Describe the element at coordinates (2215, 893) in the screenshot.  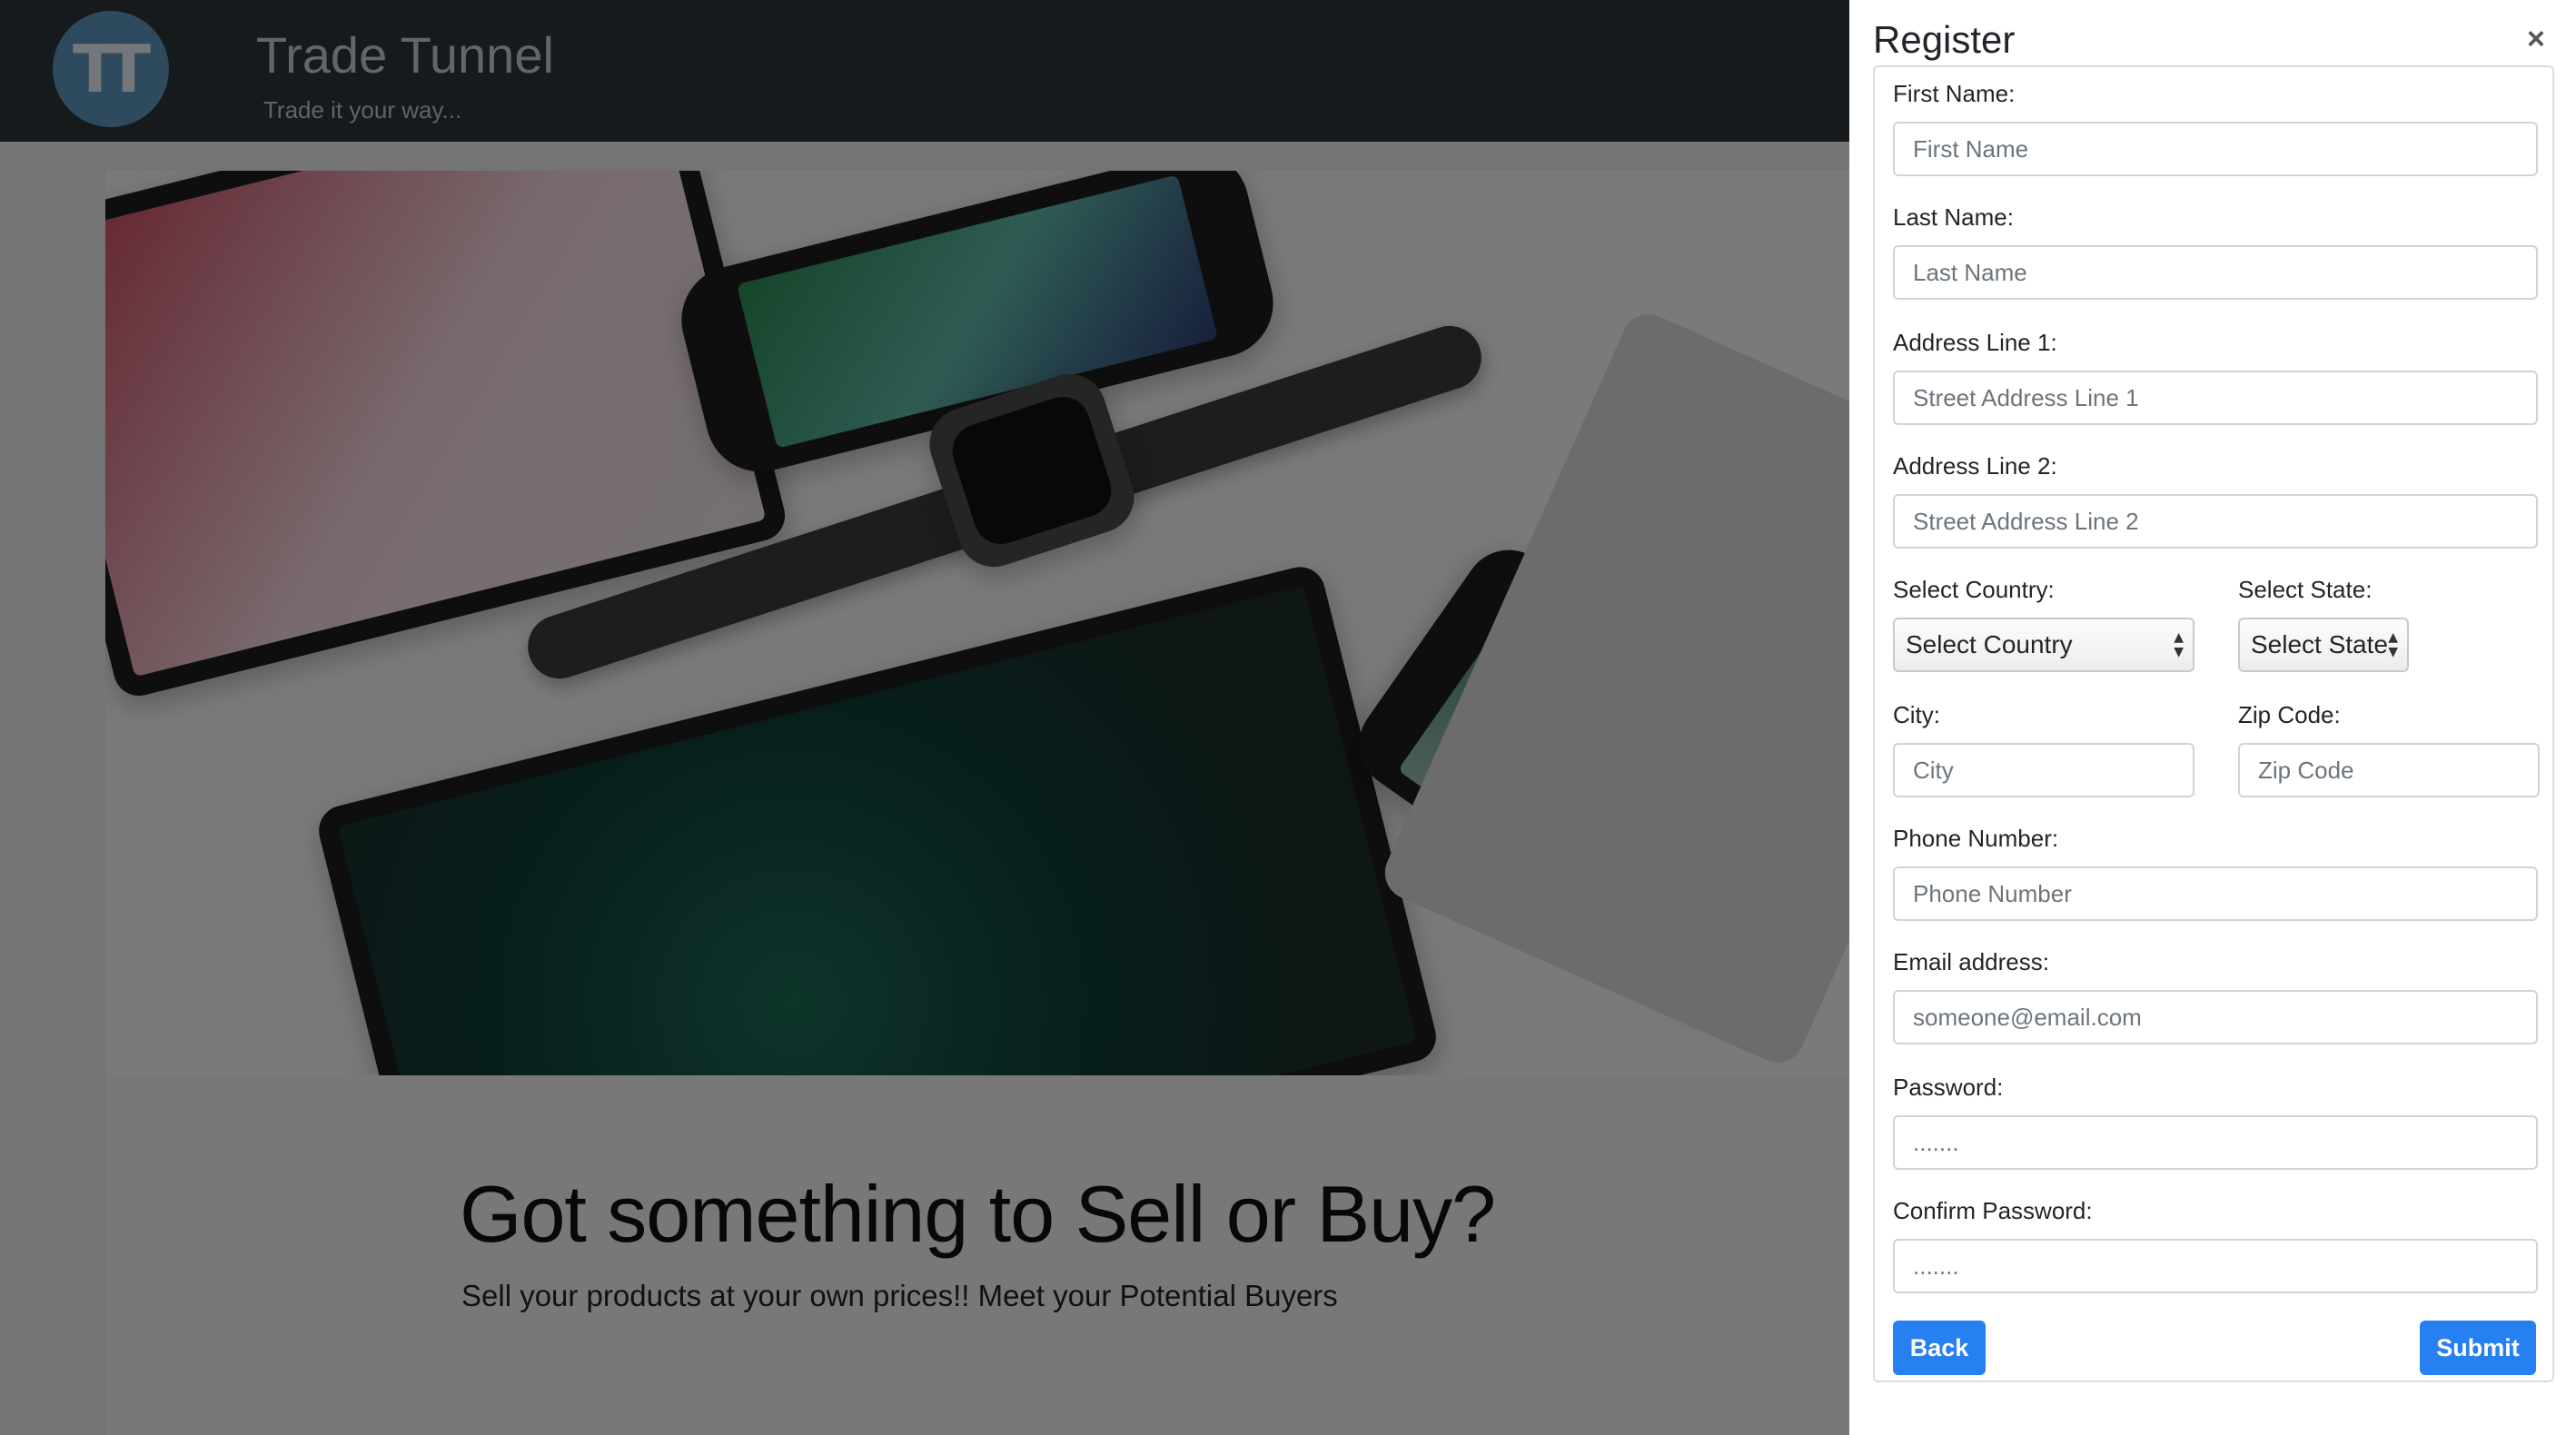
I see `phone-input` at that location.